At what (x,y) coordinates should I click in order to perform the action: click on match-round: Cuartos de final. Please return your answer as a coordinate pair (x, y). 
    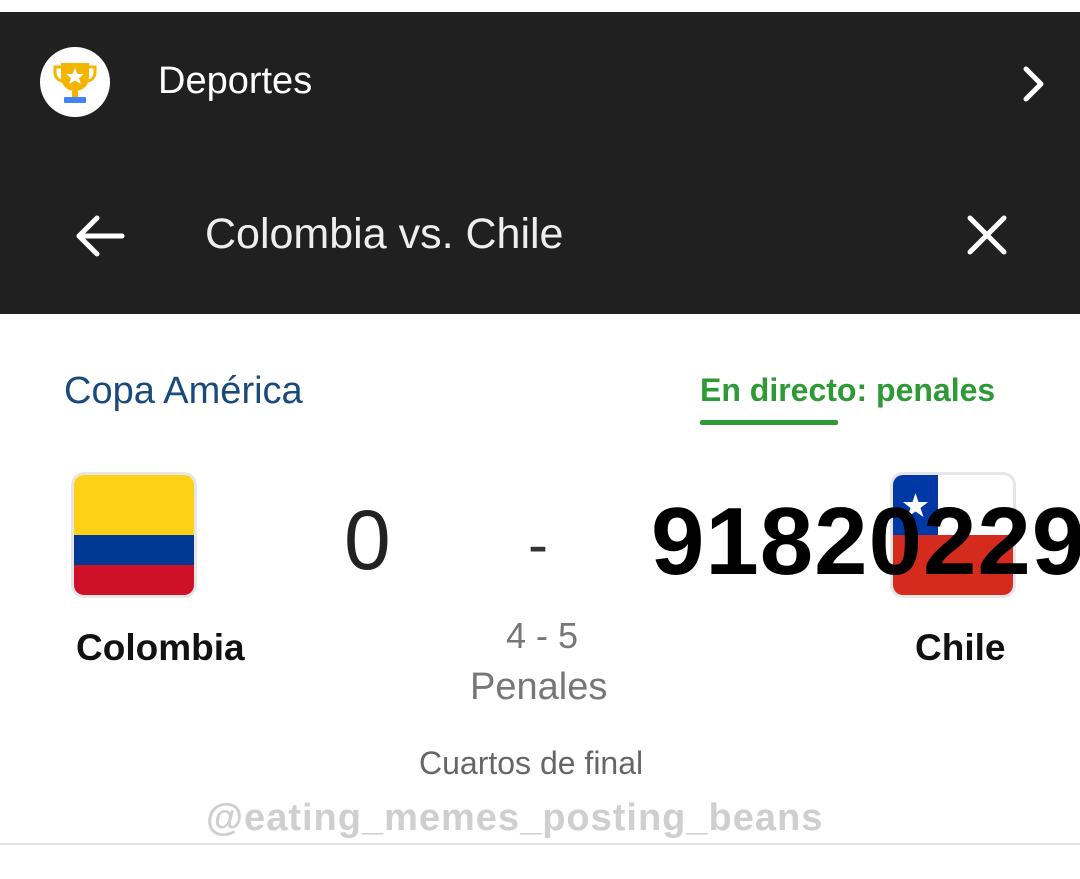
    Looking at the image, I should click on (531, 763).